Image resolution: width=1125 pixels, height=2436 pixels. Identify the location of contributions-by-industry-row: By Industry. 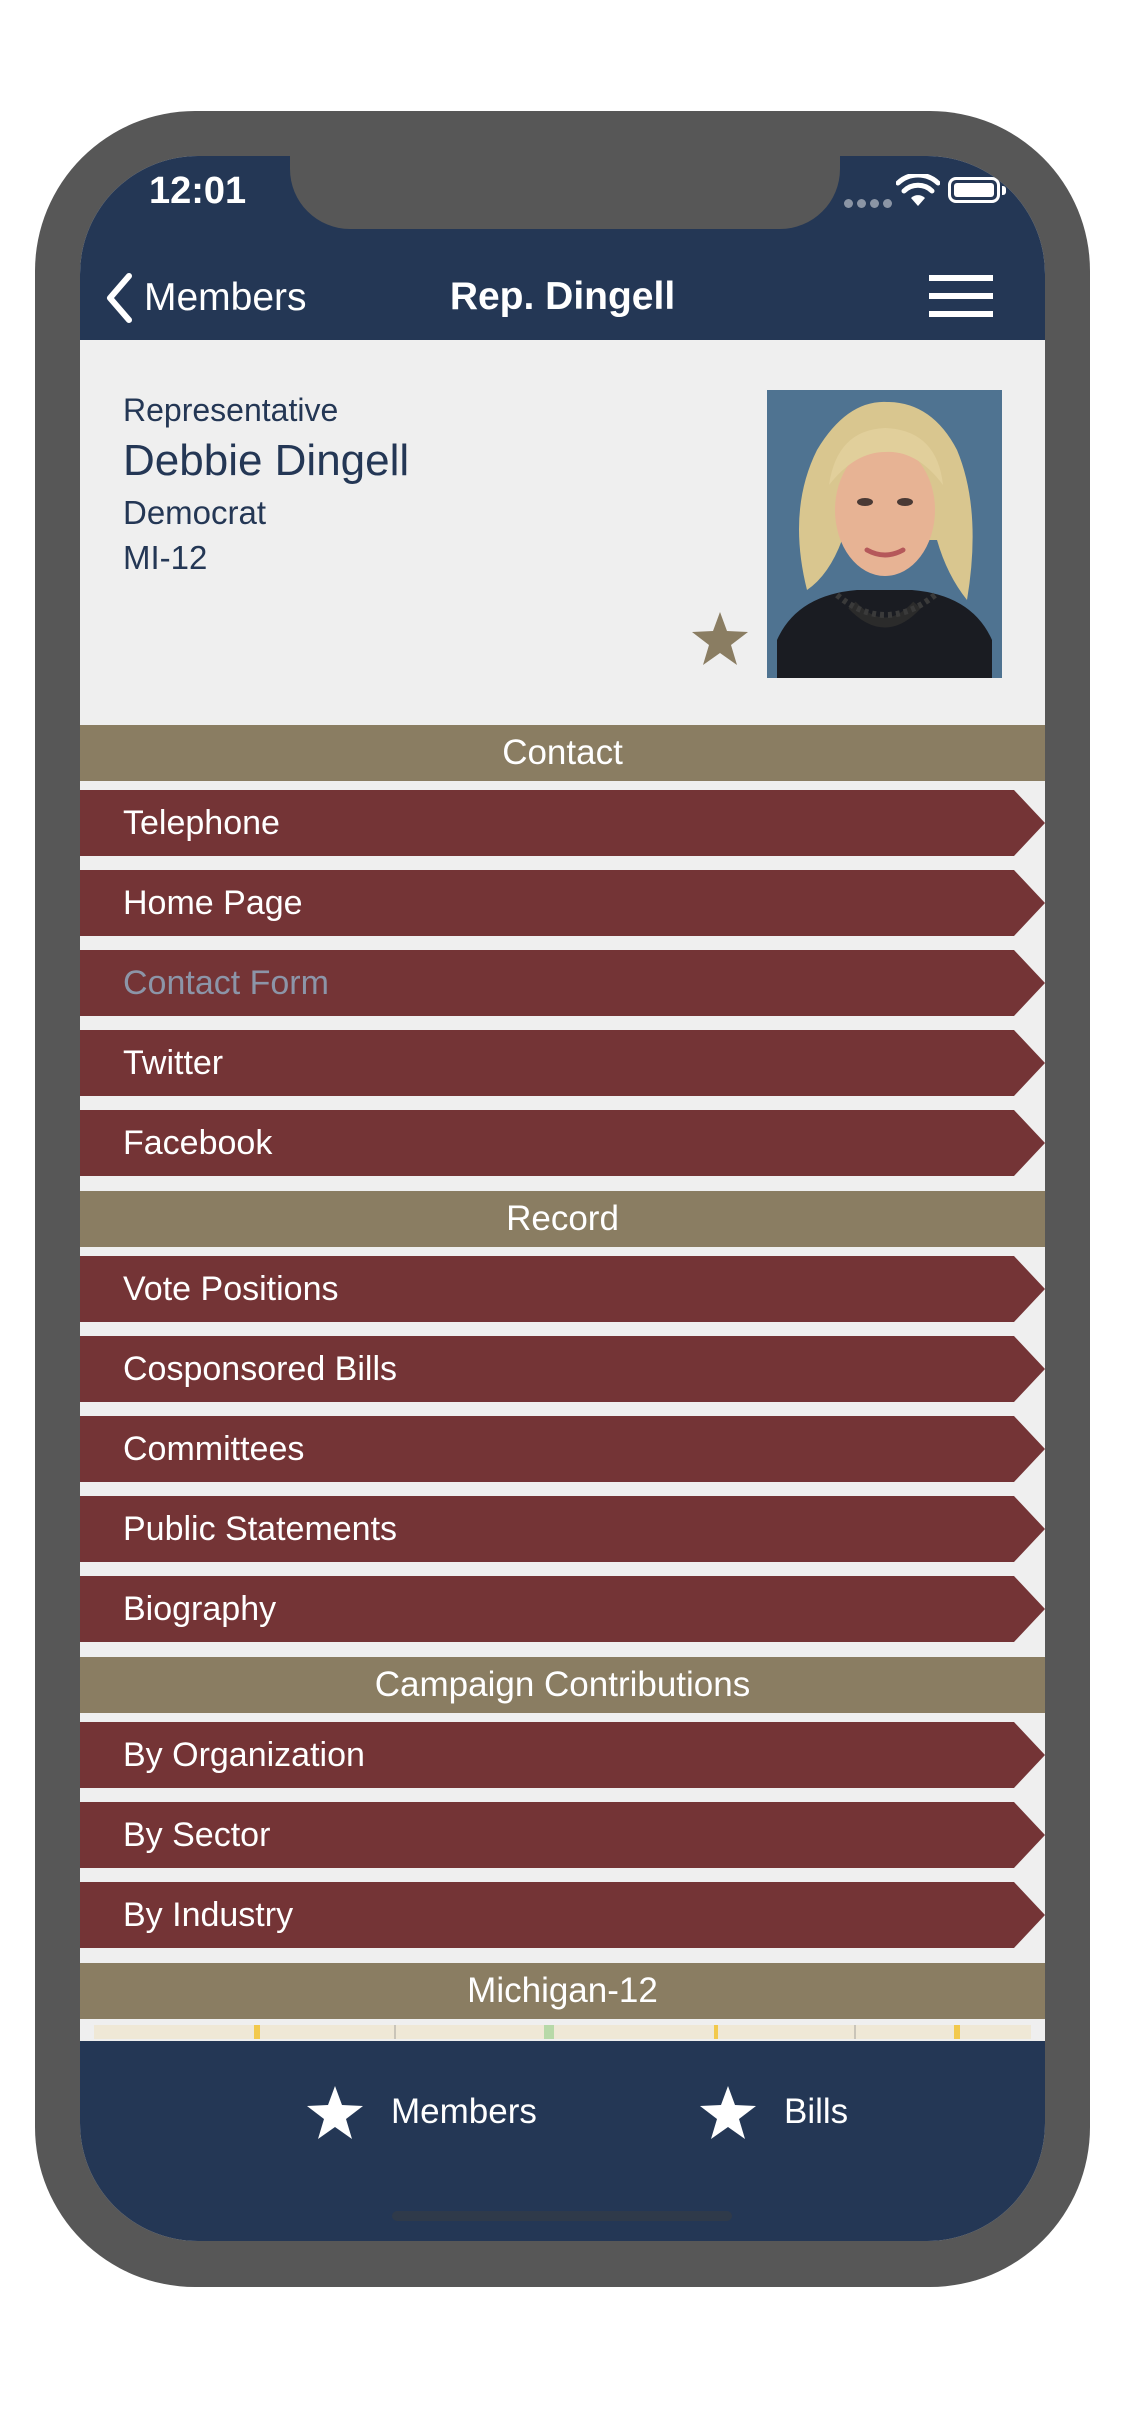
(562, 1915).